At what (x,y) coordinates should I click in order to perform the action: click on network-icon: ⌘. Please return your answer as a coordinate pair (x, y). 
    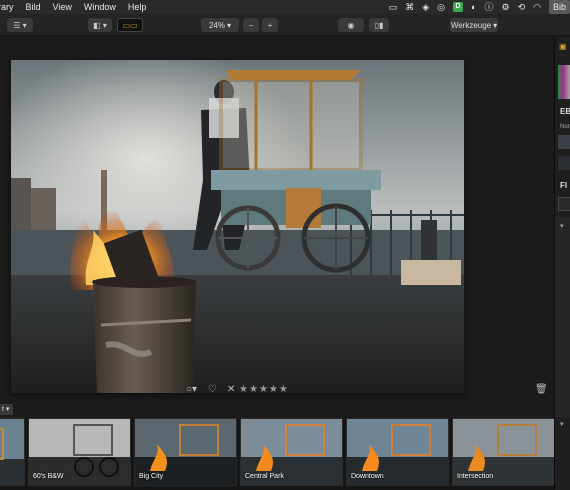
    Looking at the image, I should click on (409, 7).